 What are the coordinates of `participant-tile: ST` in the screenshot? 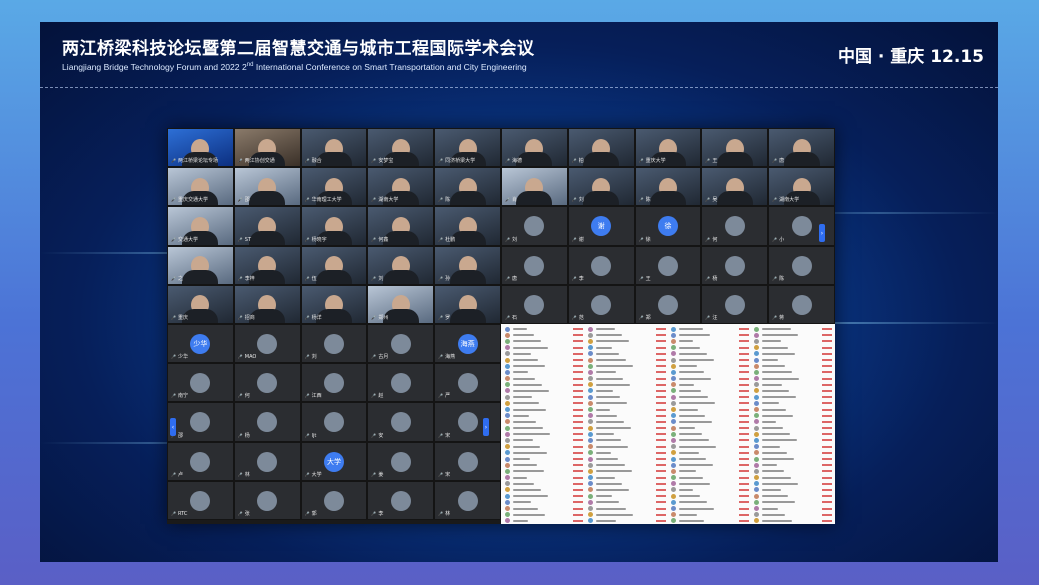 It's located at (267, 226).